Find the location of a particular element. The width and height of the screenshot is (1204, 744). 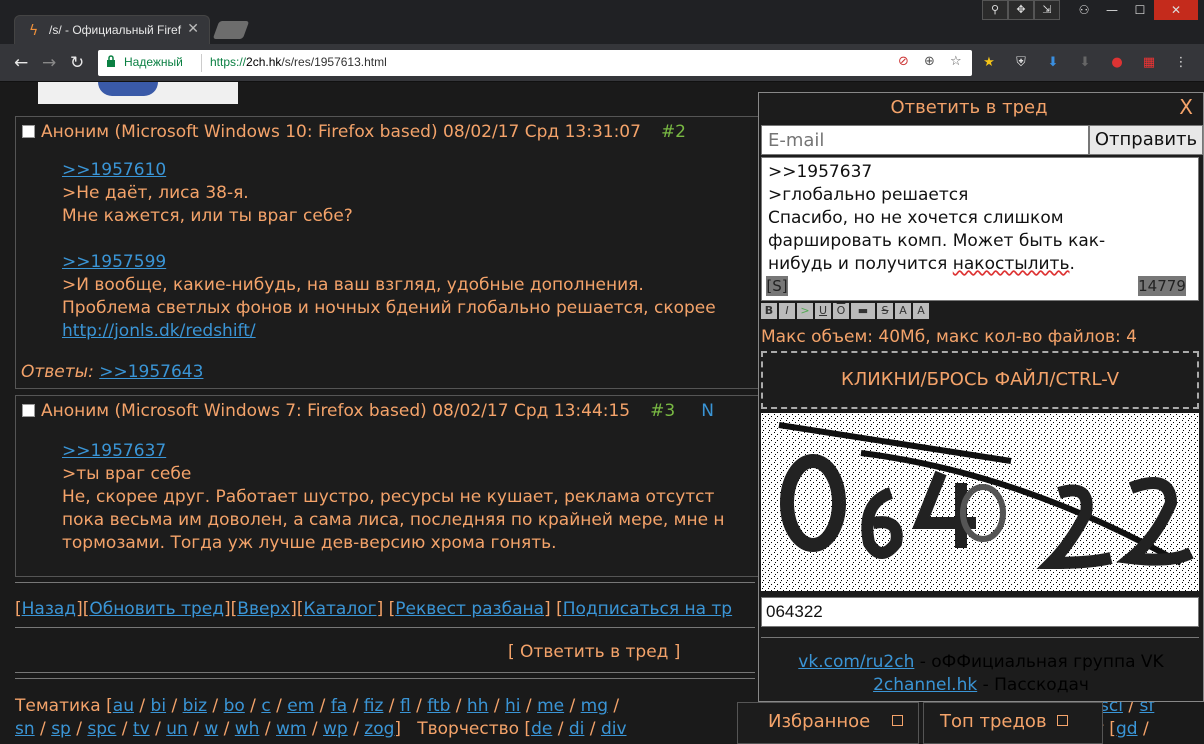

post-number: #3 is located at coordinates (662, 411).